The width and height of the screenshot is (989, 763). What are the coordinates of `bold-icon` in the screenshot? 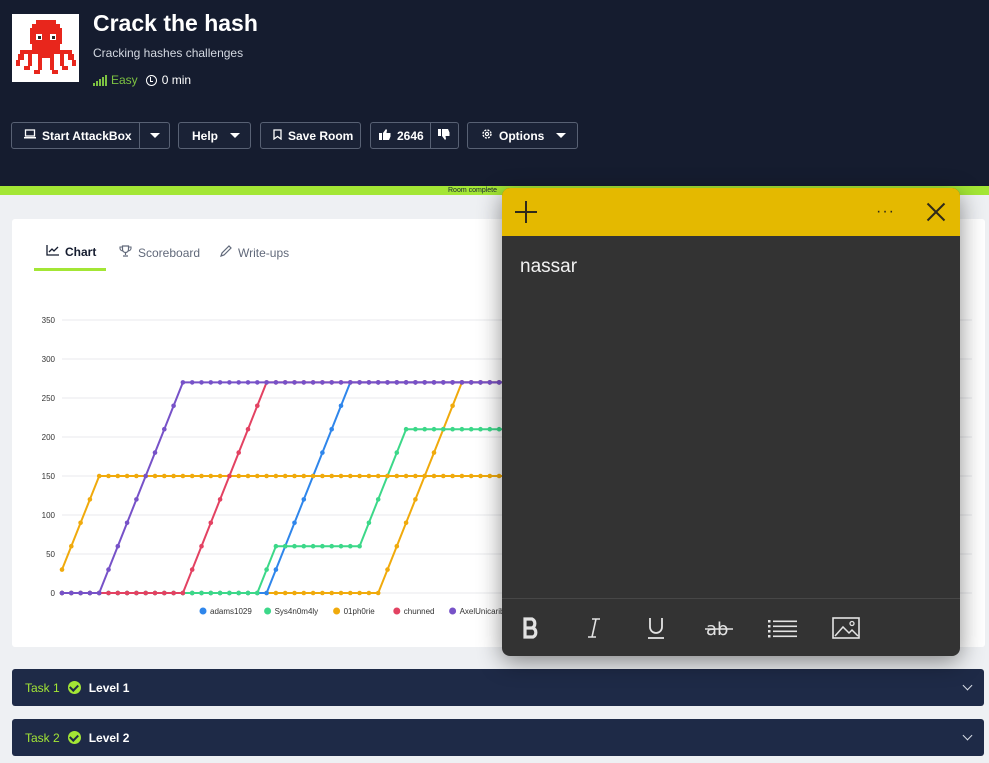 It's located at (531, 628).